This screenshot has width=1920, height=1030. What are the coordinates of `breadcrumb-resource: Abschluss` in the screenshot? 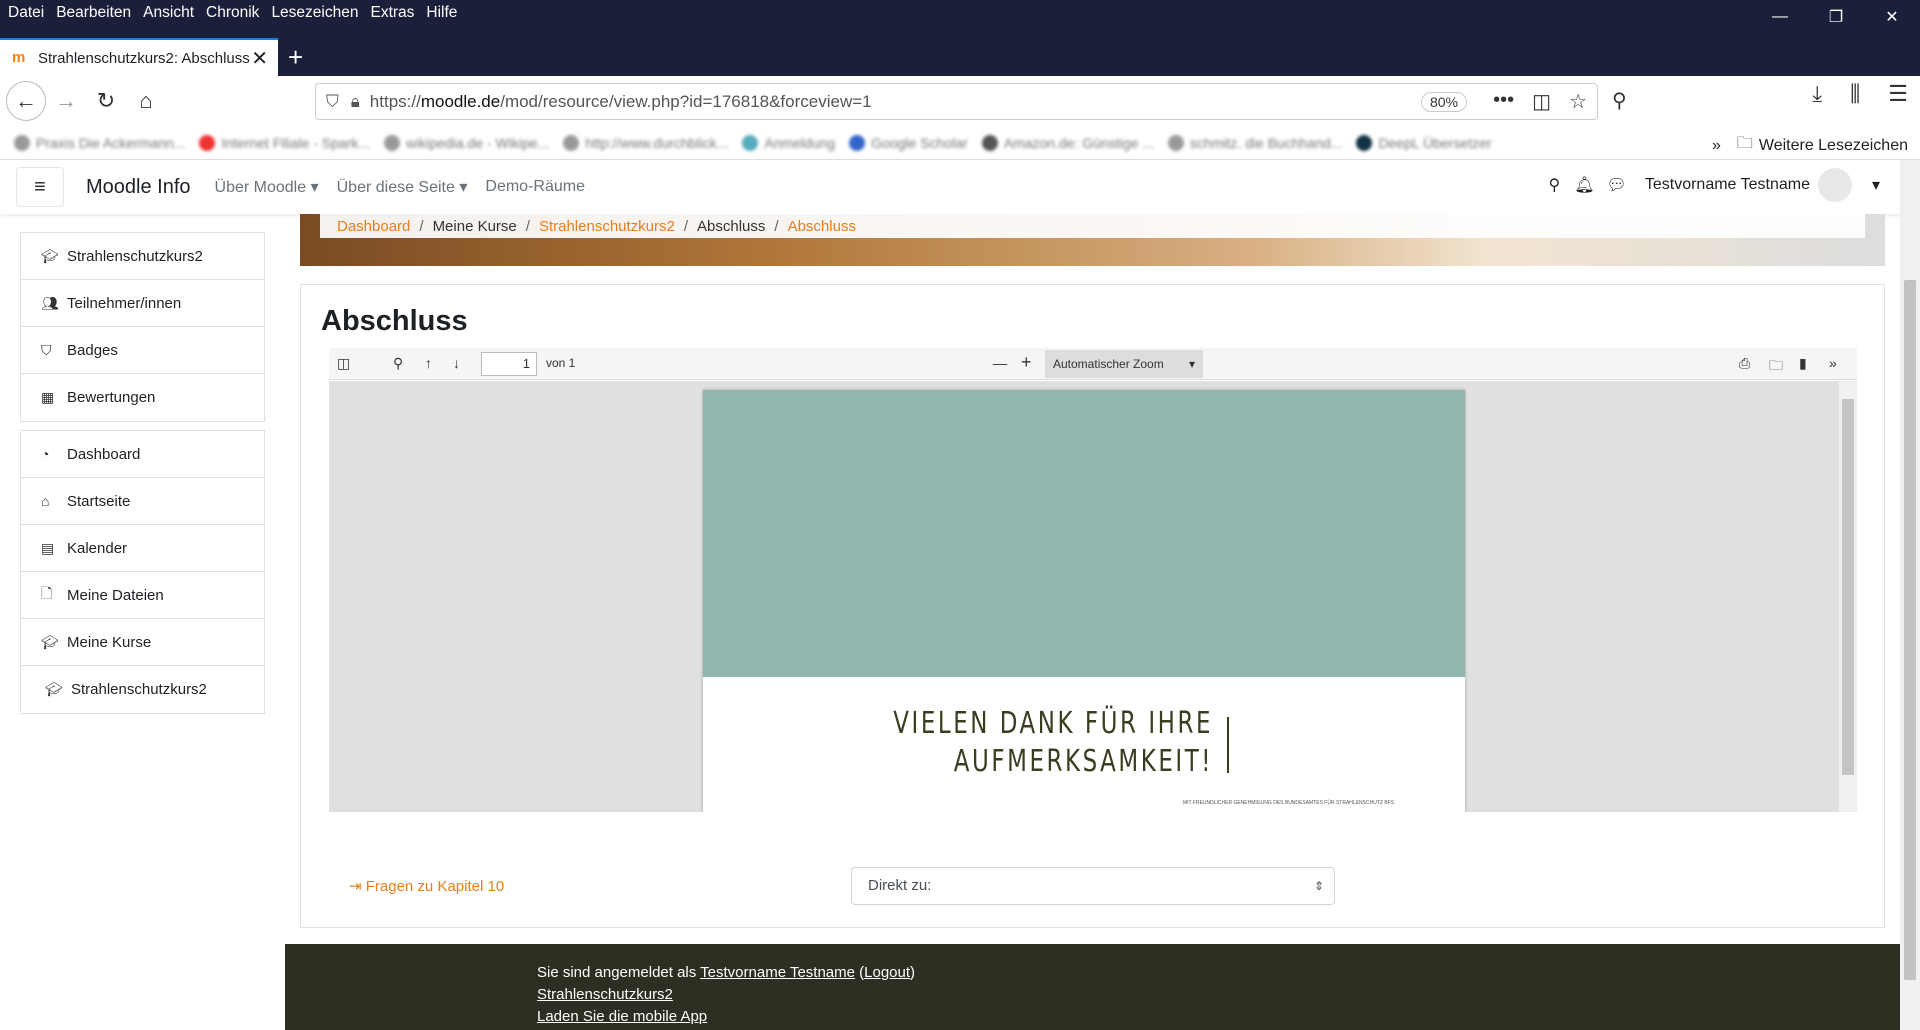 It's located at (822, 226).